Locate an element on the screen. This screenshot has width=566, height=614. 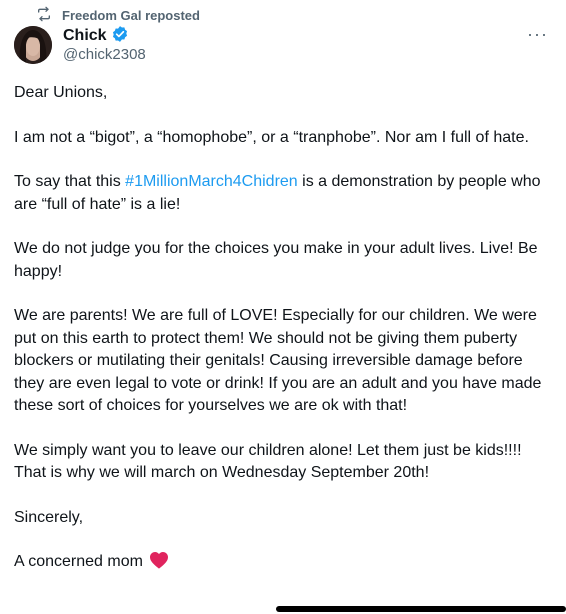
repost-text: Freedom Gal reposted is located at coordinates (131, 15).